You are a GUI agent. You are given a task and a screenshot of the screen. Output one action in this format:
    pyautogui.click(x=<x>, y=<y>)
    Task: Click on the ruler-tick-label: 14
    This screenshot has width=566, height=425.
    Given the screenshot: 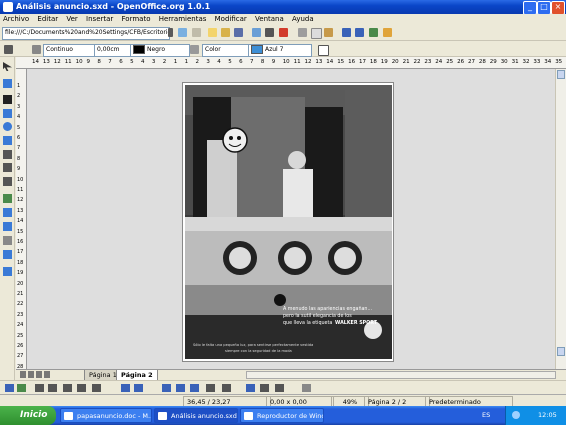 What is the action you would take?
    pyautogui.click(x=35, y=62)
    